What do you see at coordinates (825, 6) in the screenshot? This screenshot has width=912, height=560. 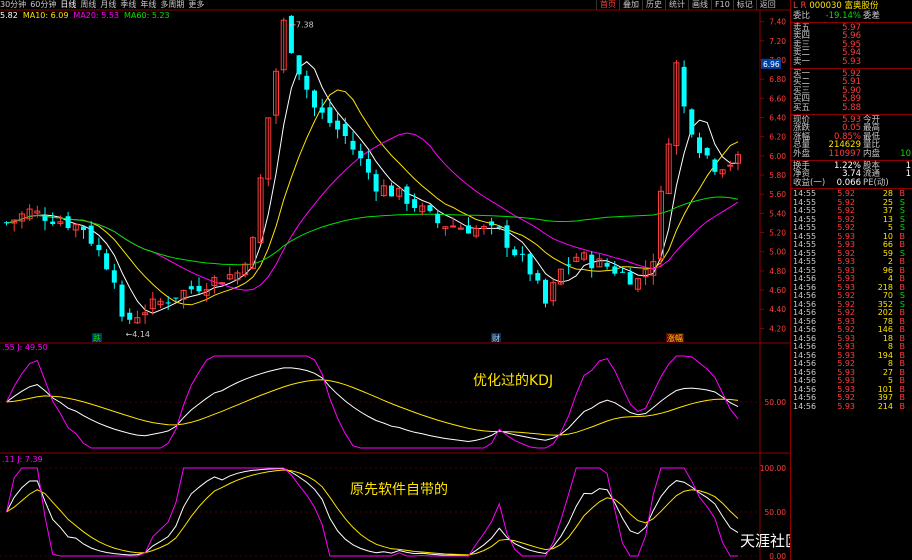 I see `stock-code: 000030` at bounding box center [825, 6].